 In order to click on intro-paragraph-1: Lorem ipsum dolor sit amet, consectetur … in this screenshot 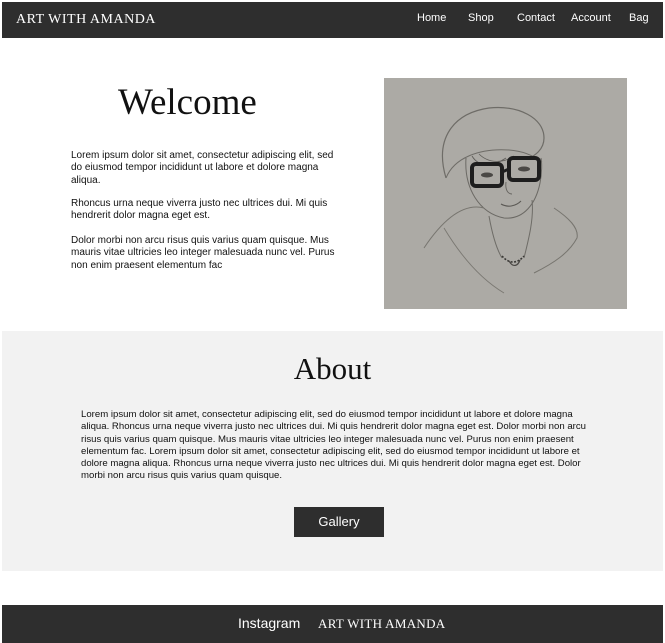, I will do `click(202, 168)`.